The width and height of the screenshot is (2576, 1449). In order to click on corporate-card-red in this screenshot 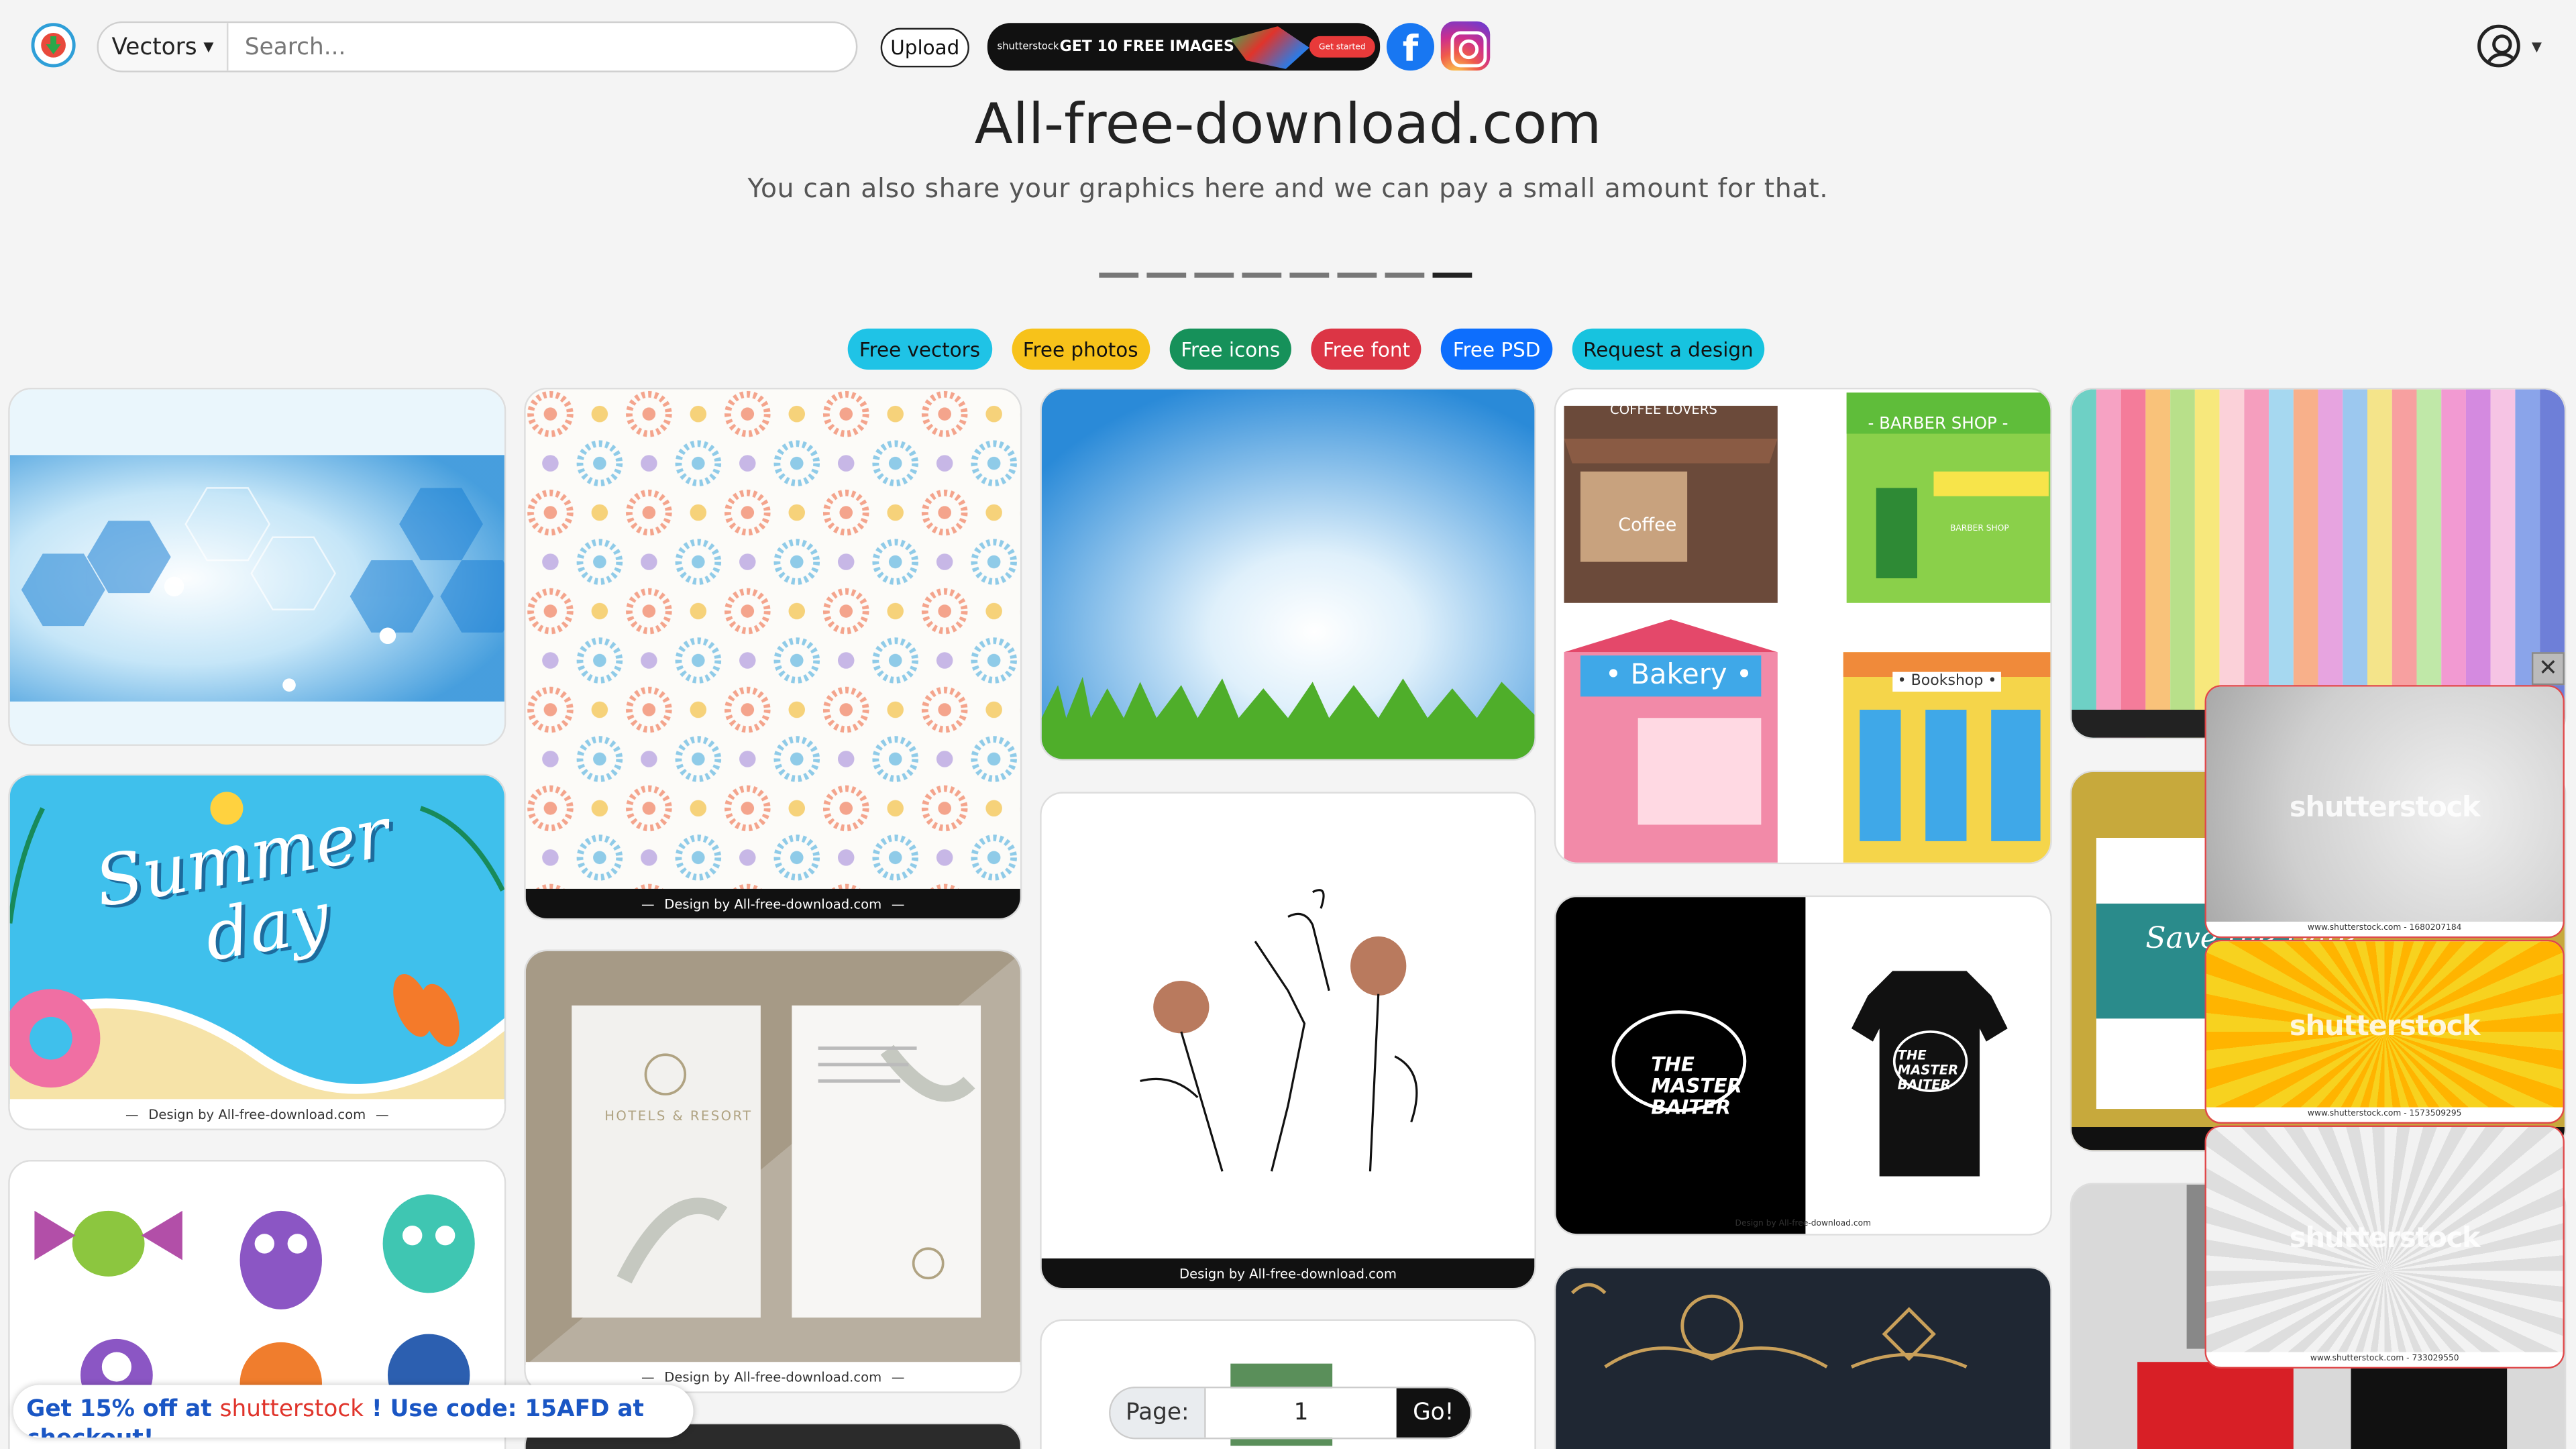, I will do `click(2215, 1405)`.